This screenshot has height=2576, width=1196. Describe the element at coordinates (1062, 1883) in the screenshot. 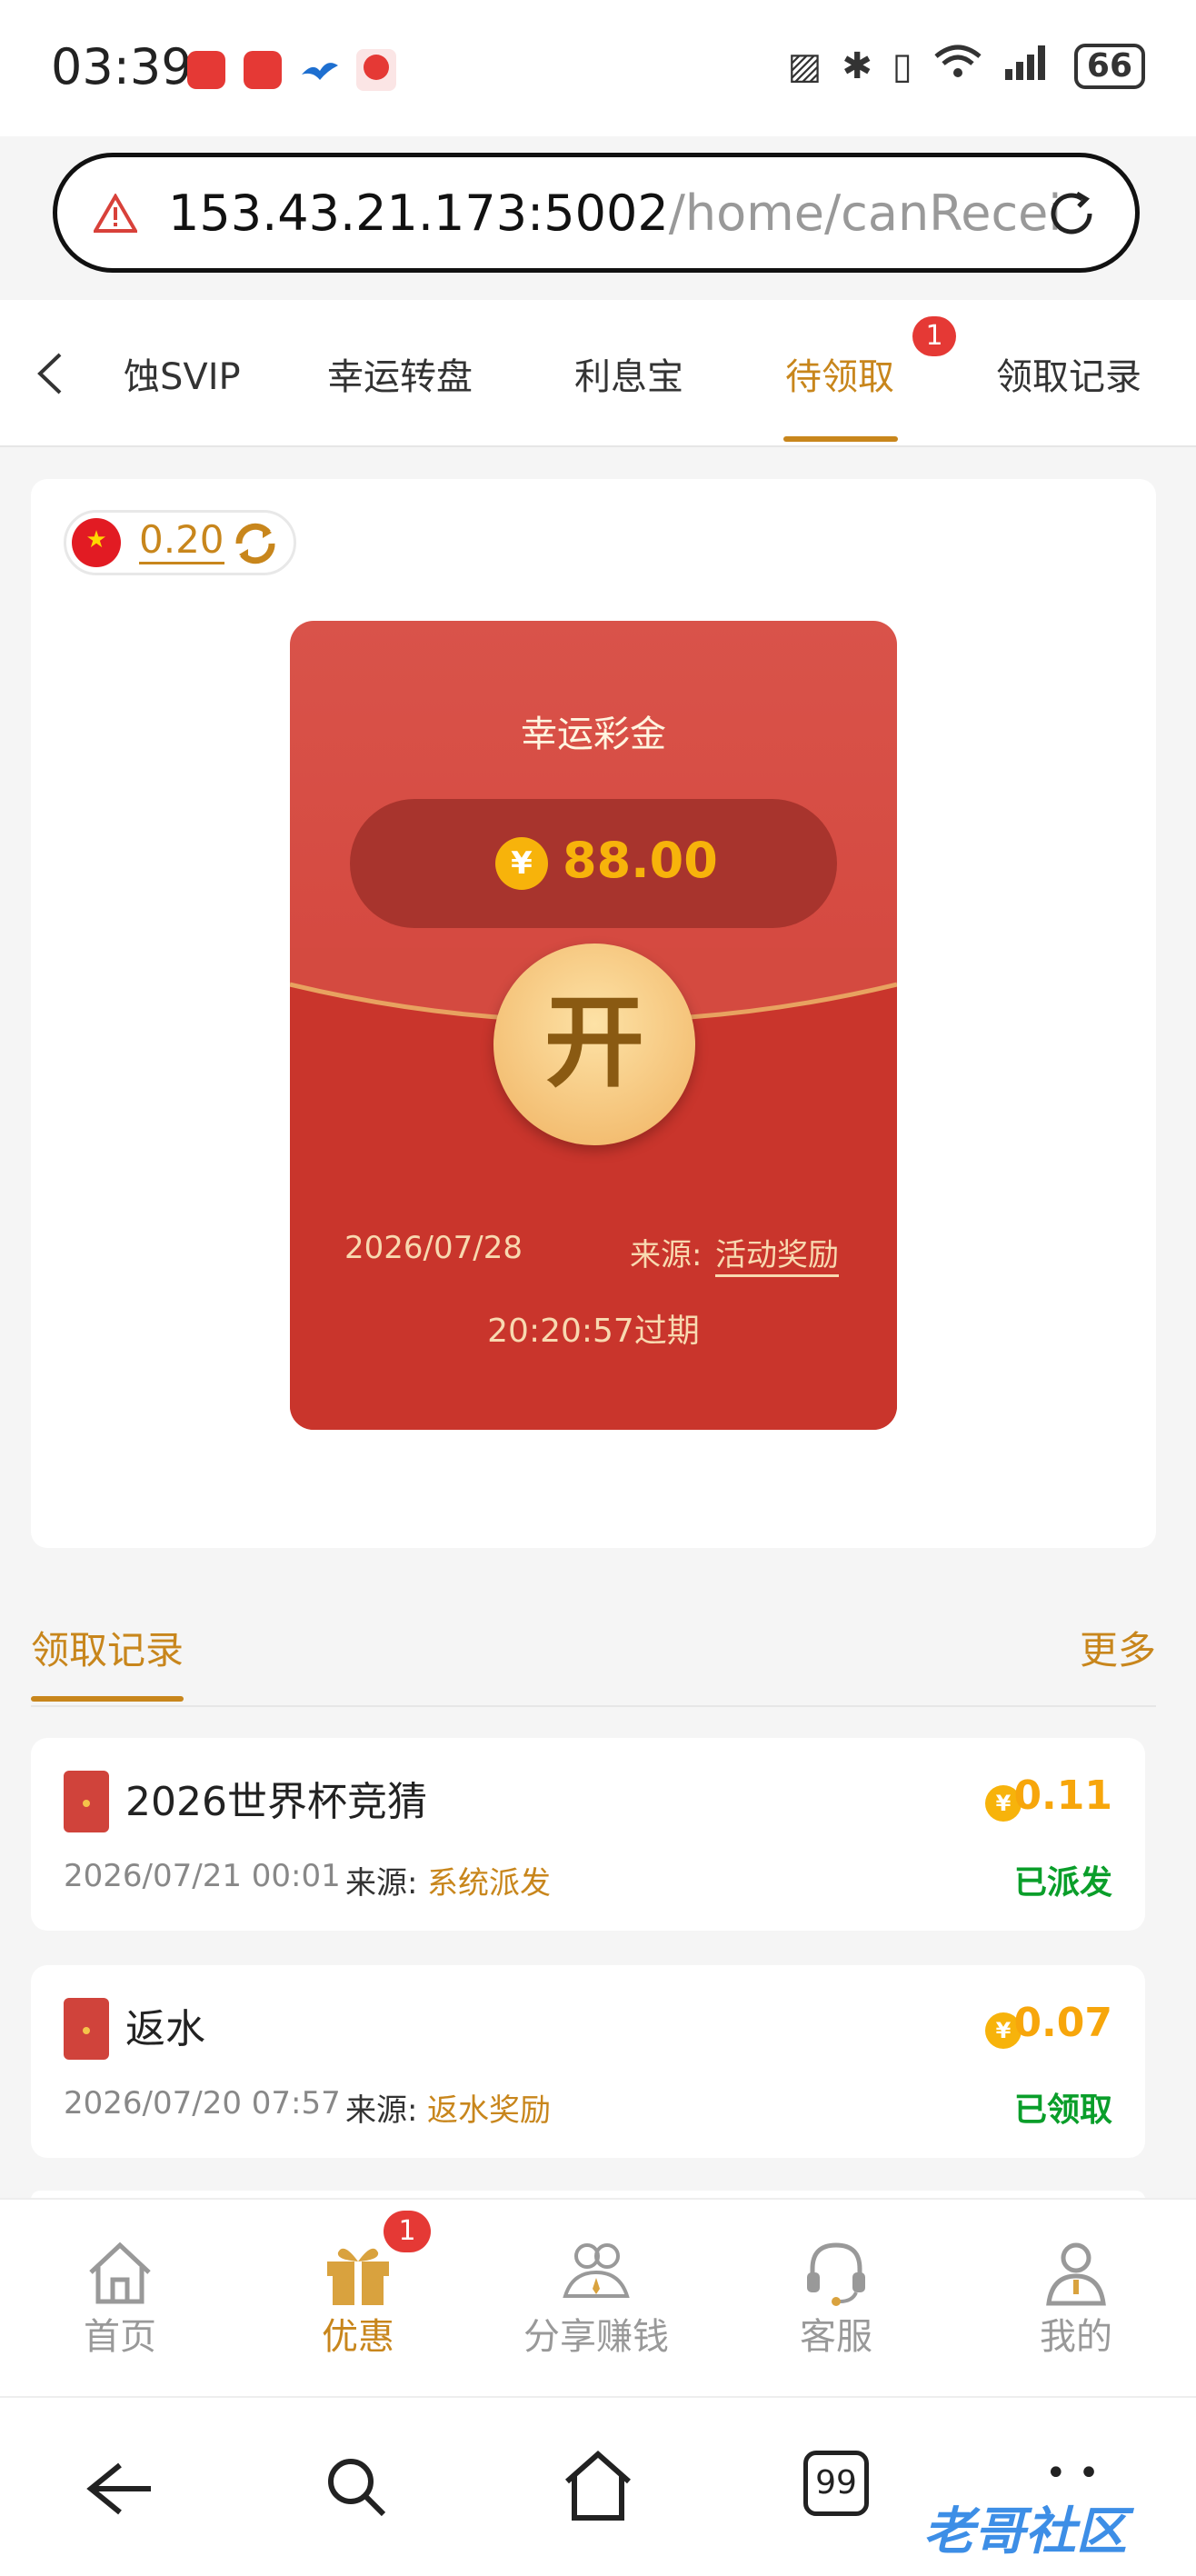

I see `record-status: 已派发` at that location.